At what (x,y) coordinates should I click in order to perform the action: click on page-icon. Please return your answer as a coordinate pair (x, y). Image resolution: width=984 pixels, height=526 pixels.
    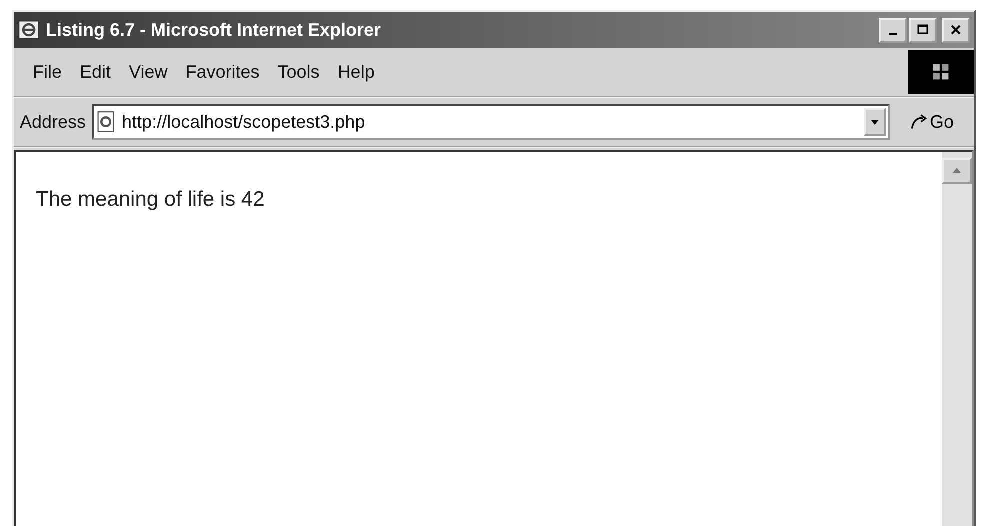
    Looking at the image, I should click on (29, 30).